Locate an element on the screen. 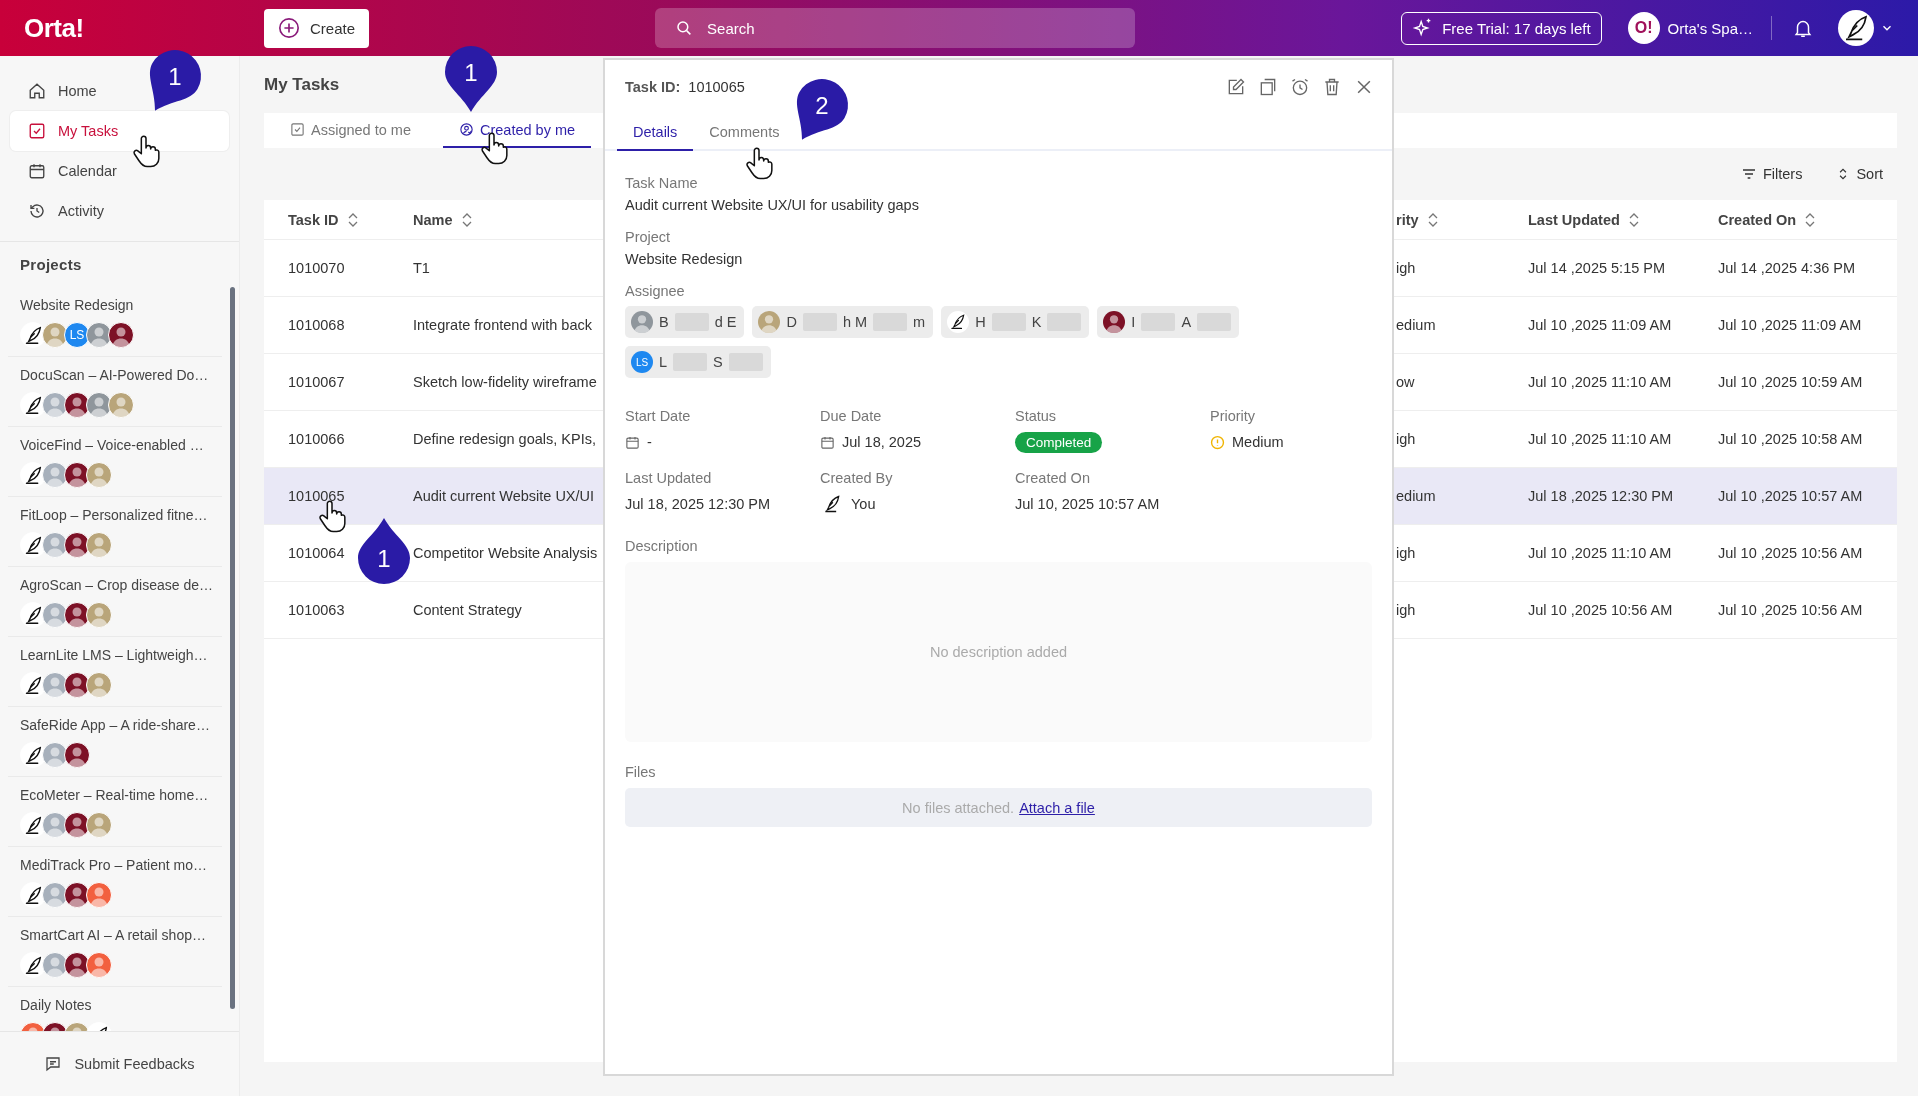 The image size is (1918, 1096). assignee-name: I is located at coordinates (1133, 322).